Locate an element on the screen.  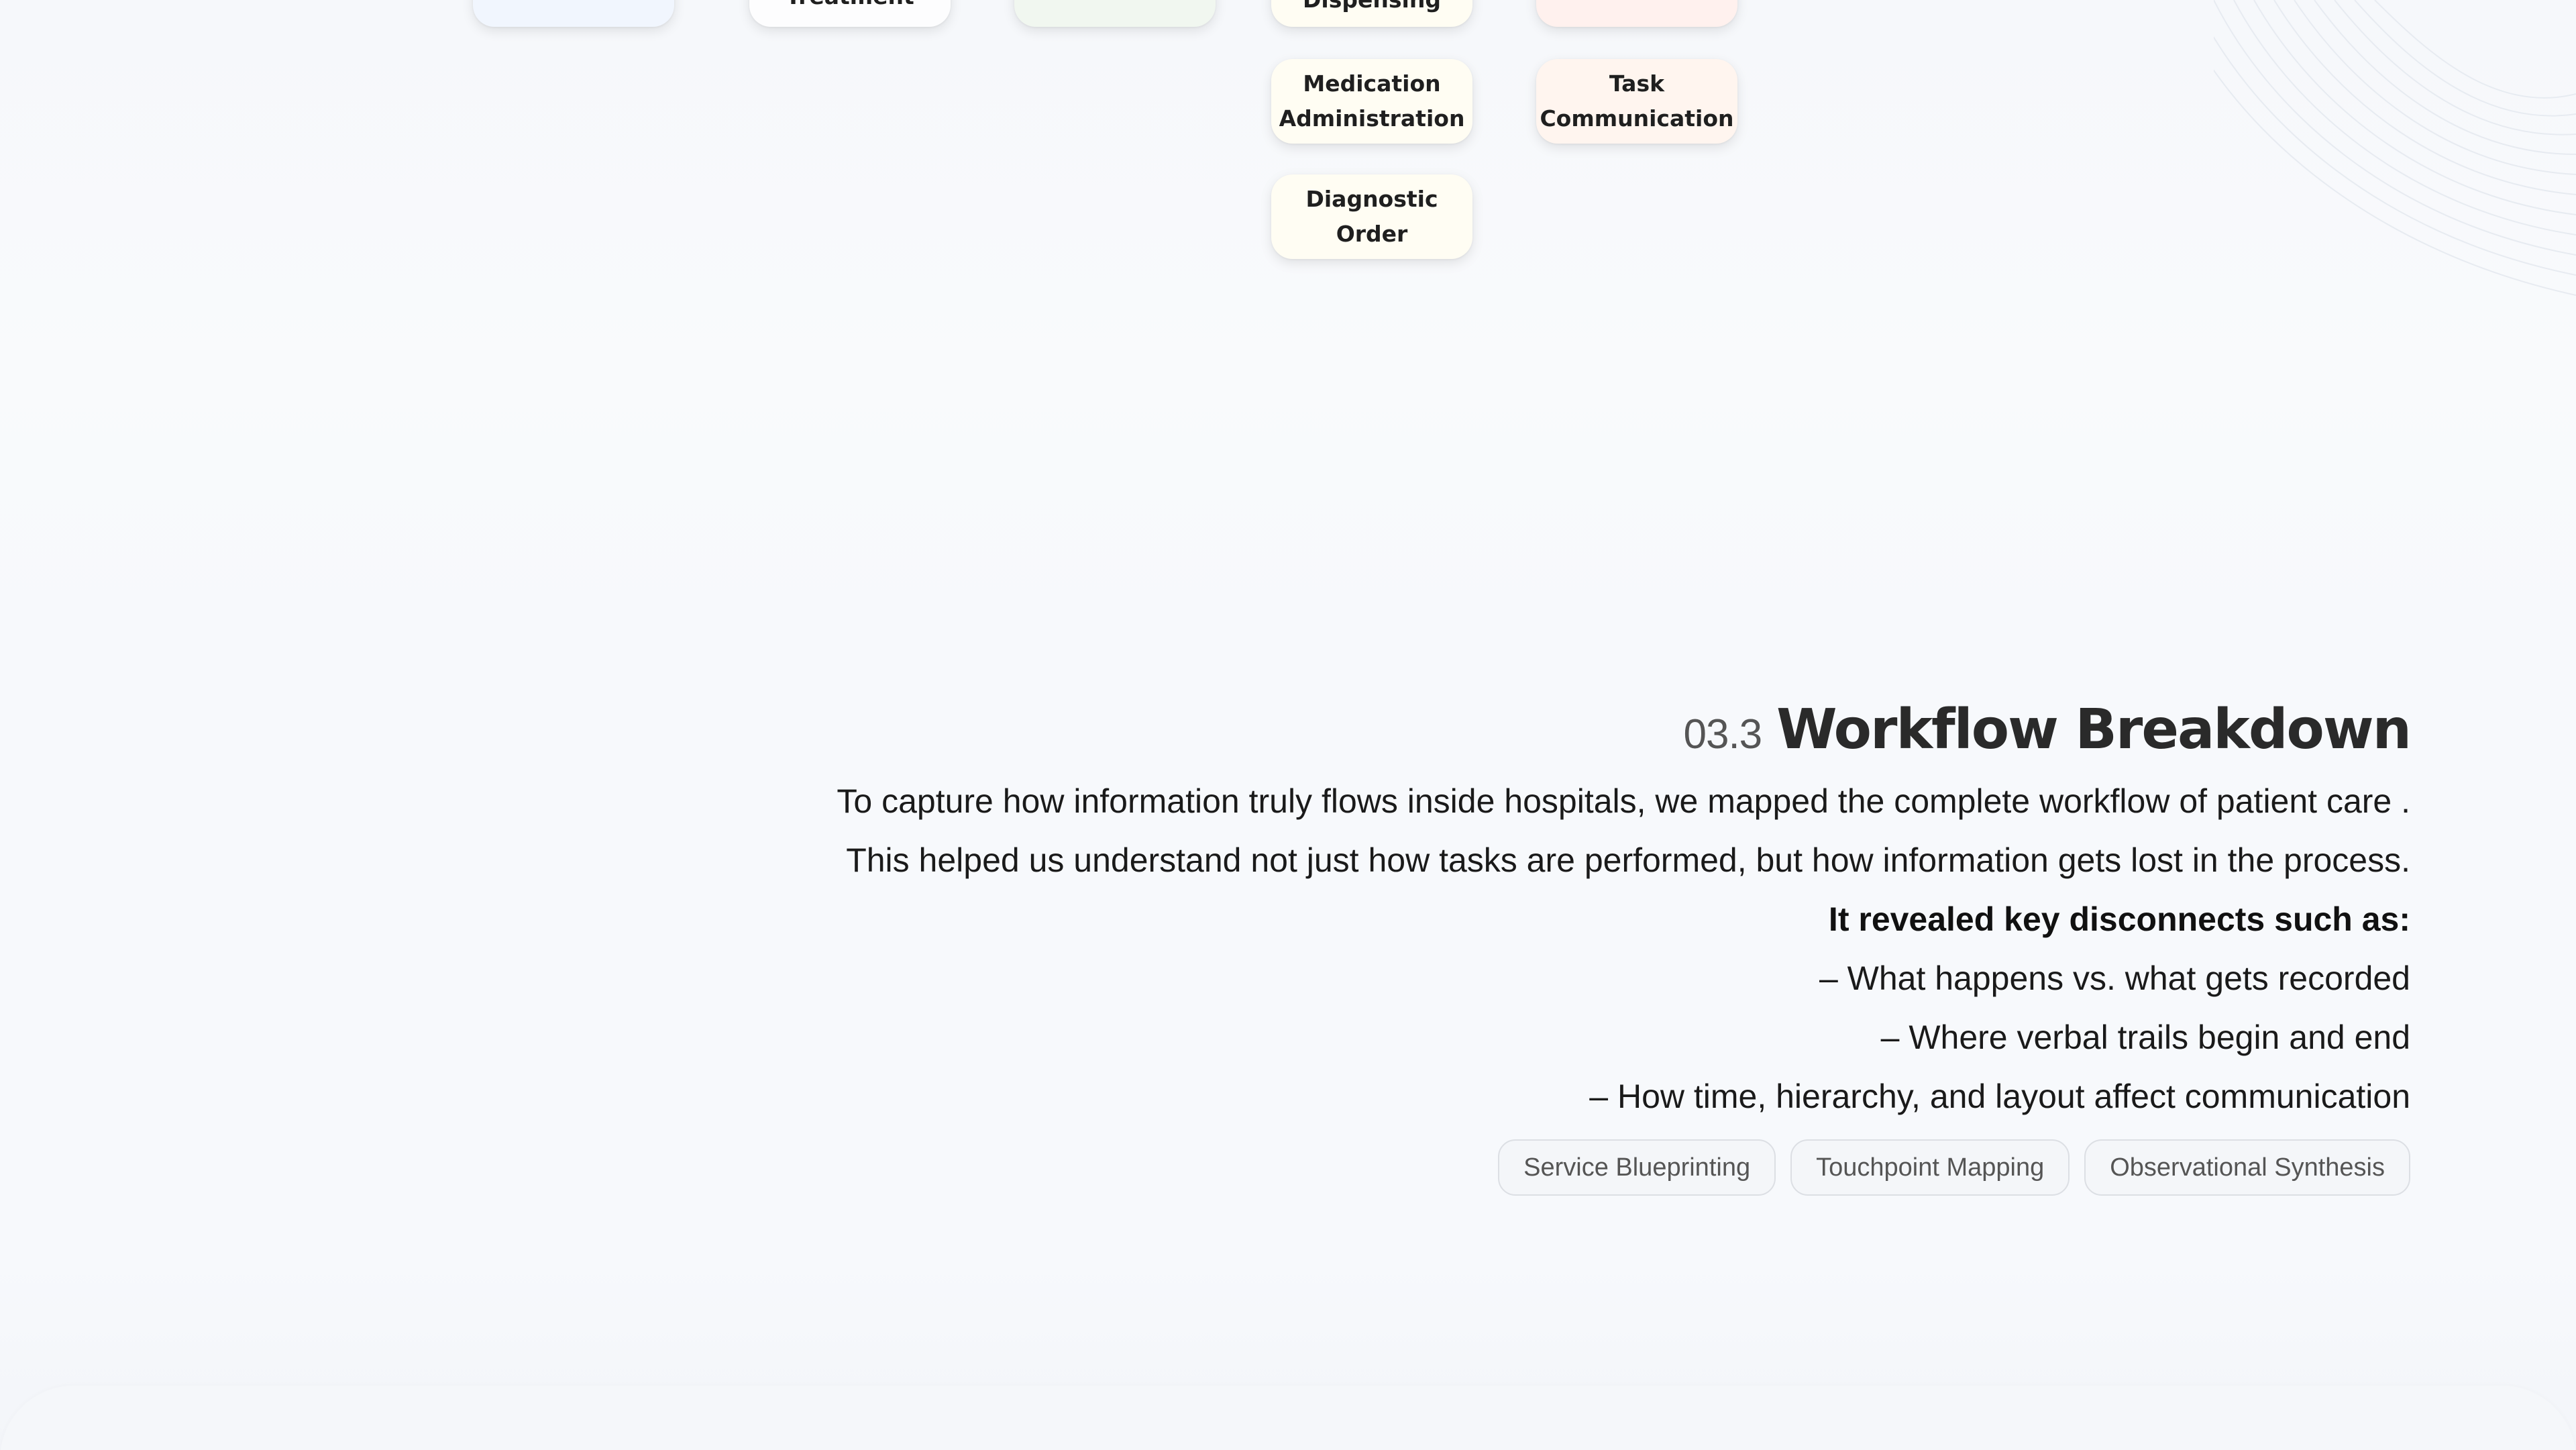
workflow-node-diagnostic-order: Diagnostic Order is located at coordinates (1371, 216).